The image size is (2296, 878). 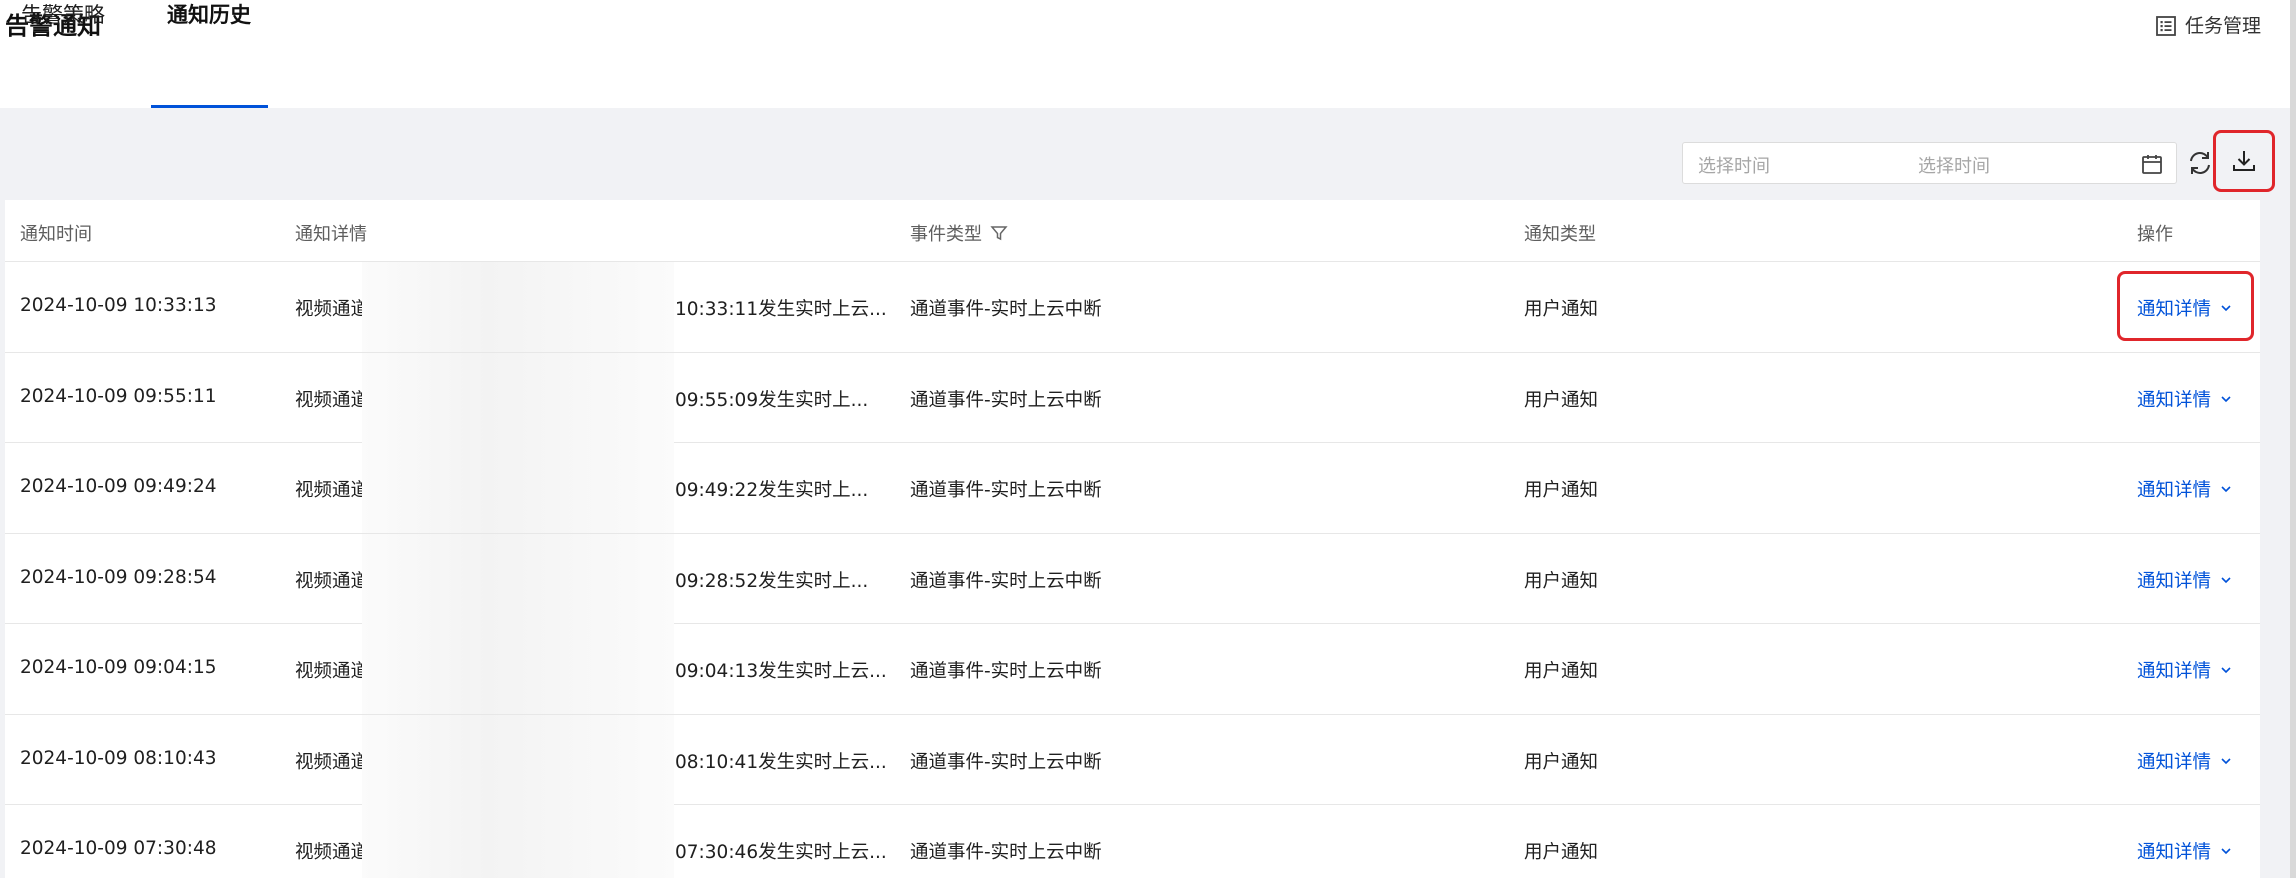 What do you see at coordinates (118, 396) in the screenshot?
I see `cell-time: 2024-10-09 09:55:11` at bounding box center [118, 396].